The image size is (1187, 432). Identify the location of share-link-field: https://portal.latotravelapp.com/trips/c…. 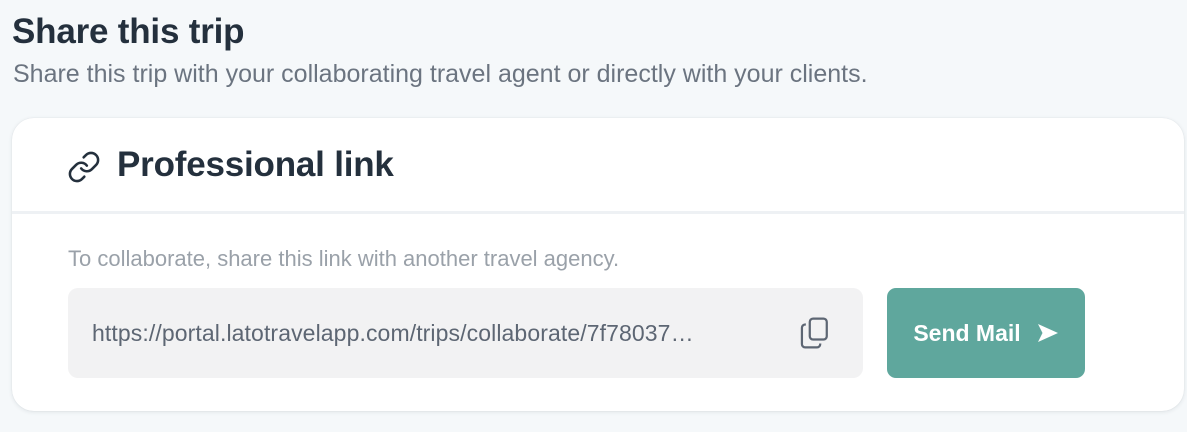
(465, 333).